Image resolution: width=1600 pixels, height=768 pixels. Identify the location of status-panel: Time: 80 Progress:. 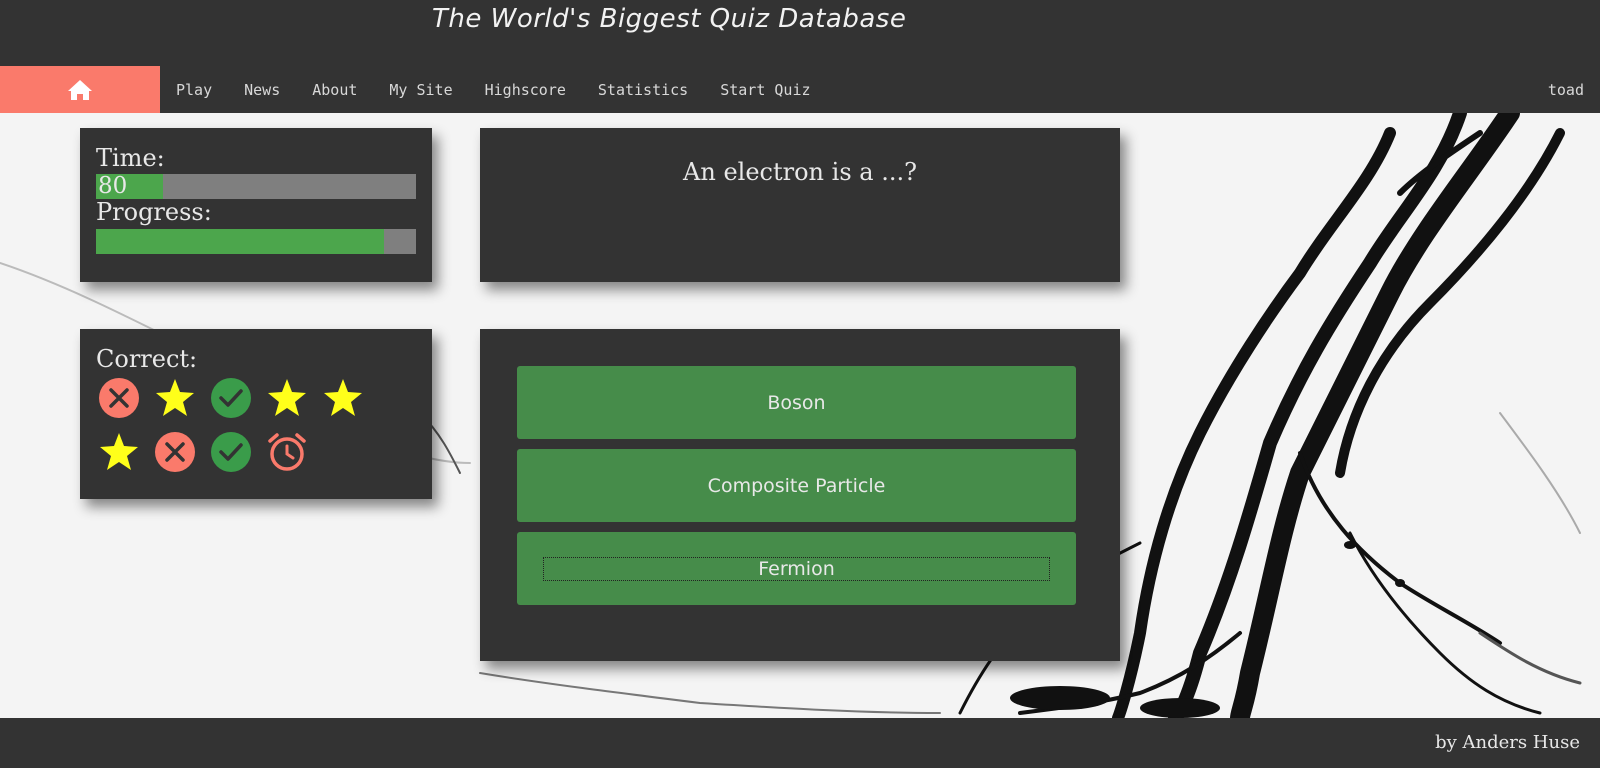
(256, 205).